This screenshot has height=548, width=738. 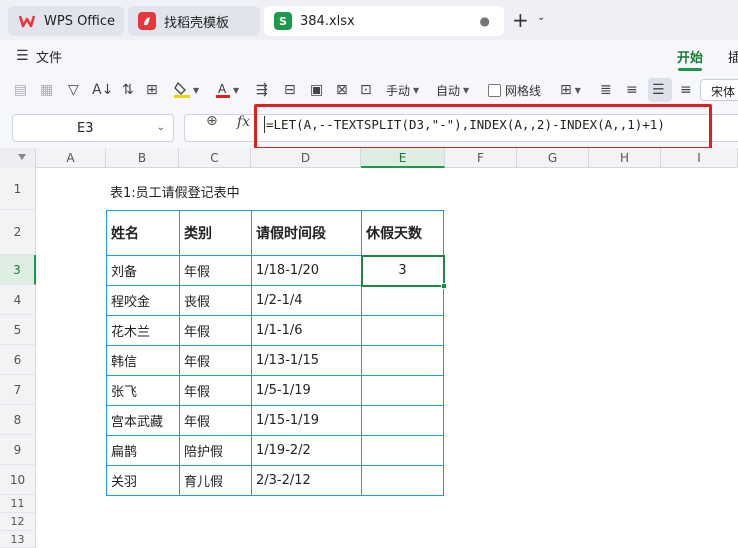 What do you see at coordinates (18, 480) in the screenshot?
I see `row-header-10: 10` at bounding box center [18, 480].